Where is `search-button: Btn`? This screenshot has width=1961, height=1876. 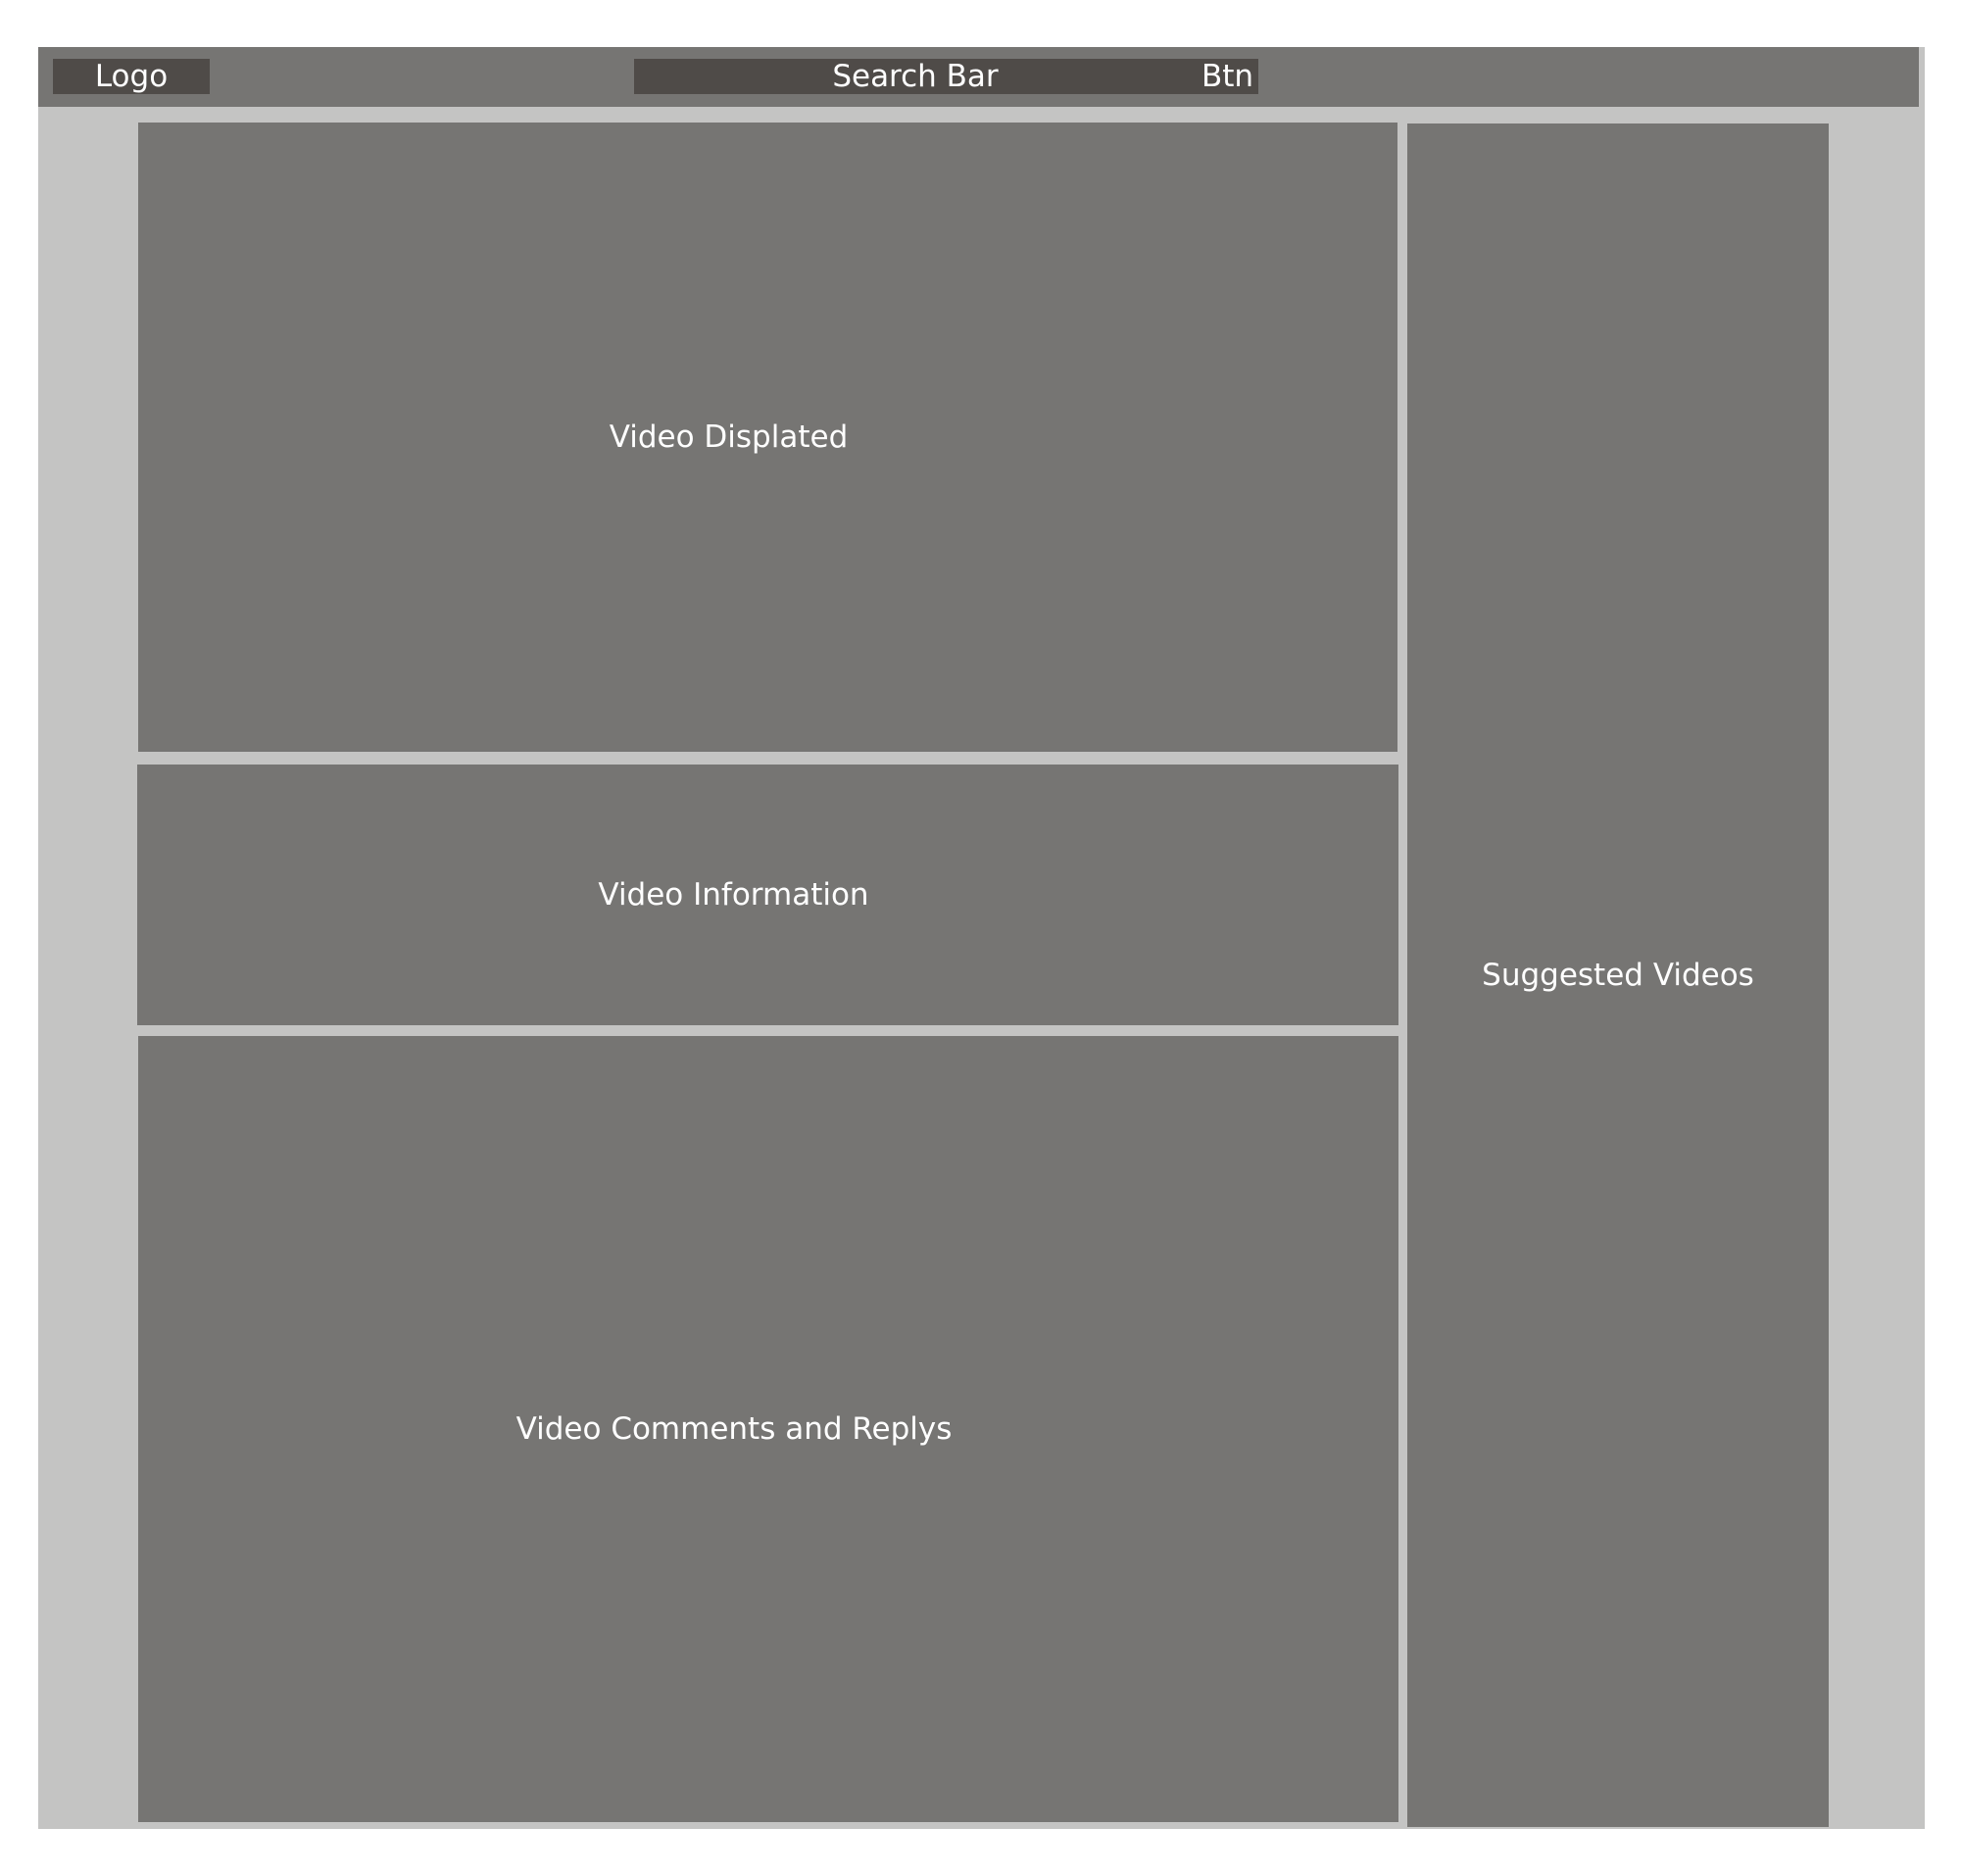 search-button: Btn is located at coordinates (1228, 77).